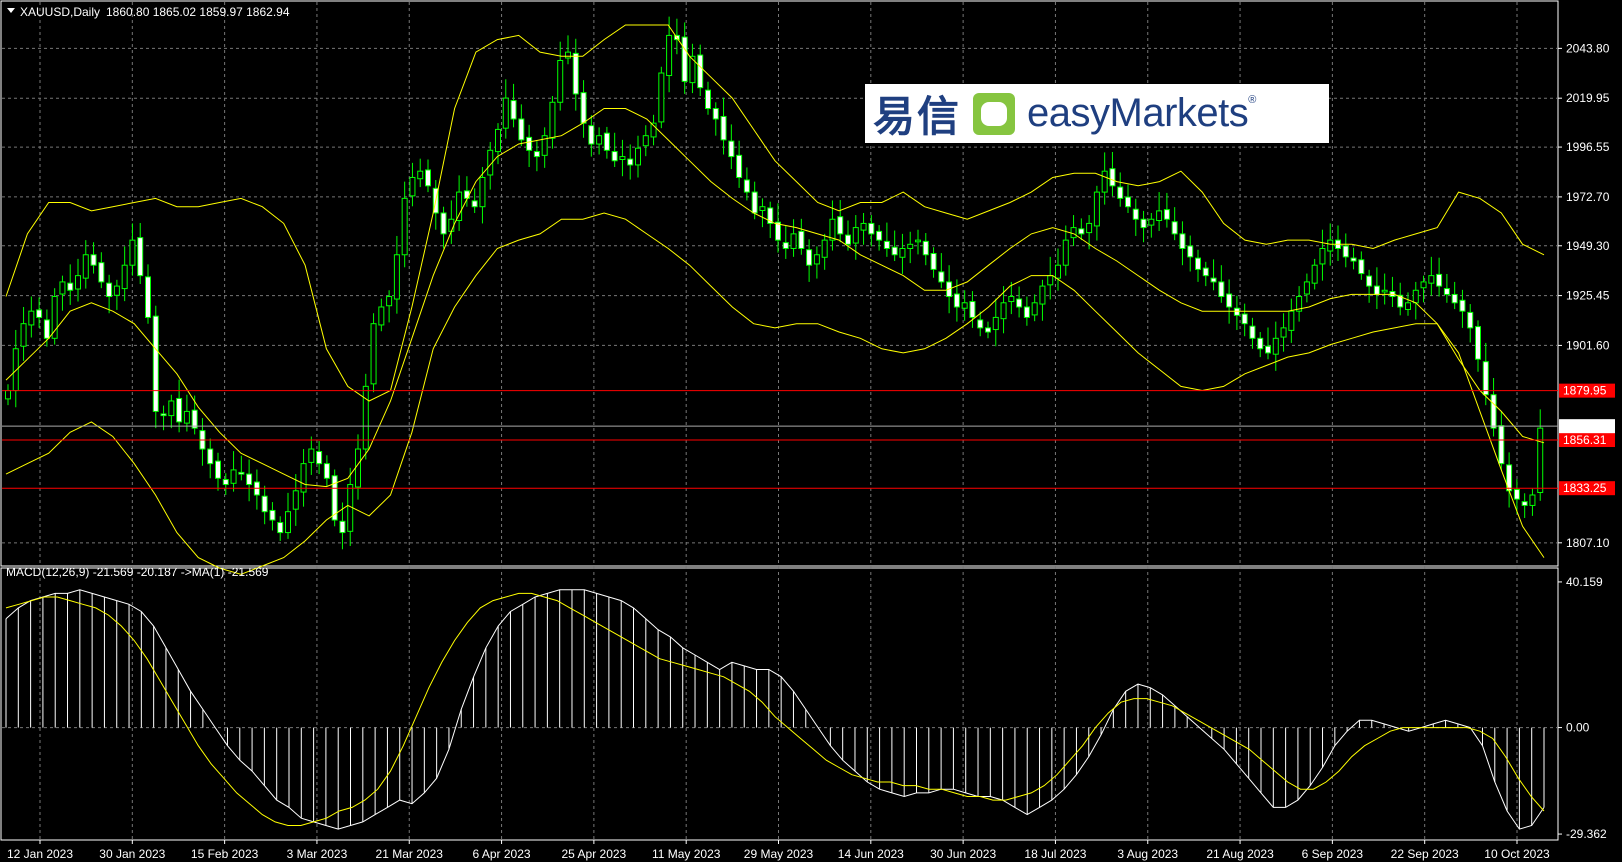 The image size is (1622, 862). Describe the element at coordinates (502, 854) in the screenshot. I see `time-tick-label: 6 Apr 2023` at that location.